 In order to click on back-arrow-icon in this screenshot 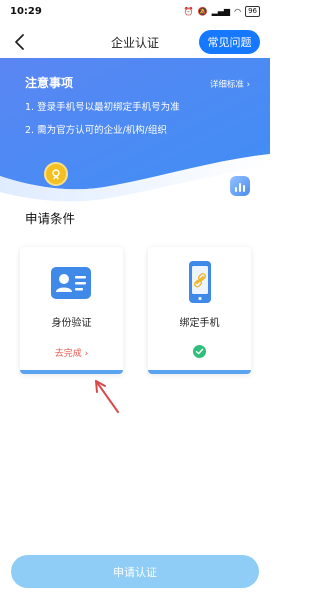, I will do `click(20, 42)`.